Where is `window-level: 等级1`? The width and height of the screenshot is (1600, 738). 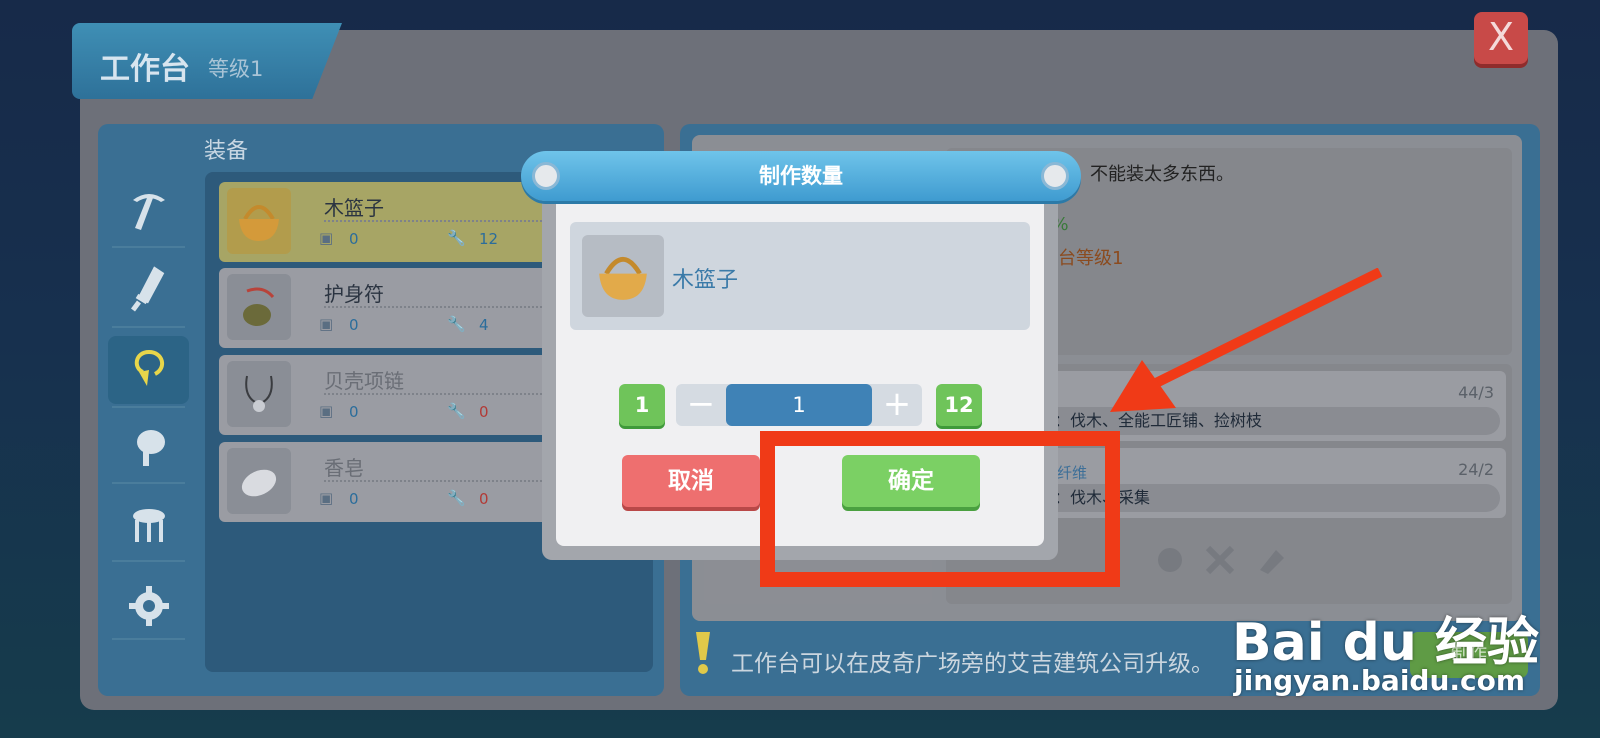
window-level: 等级1 is located at coordinates (236, 69).